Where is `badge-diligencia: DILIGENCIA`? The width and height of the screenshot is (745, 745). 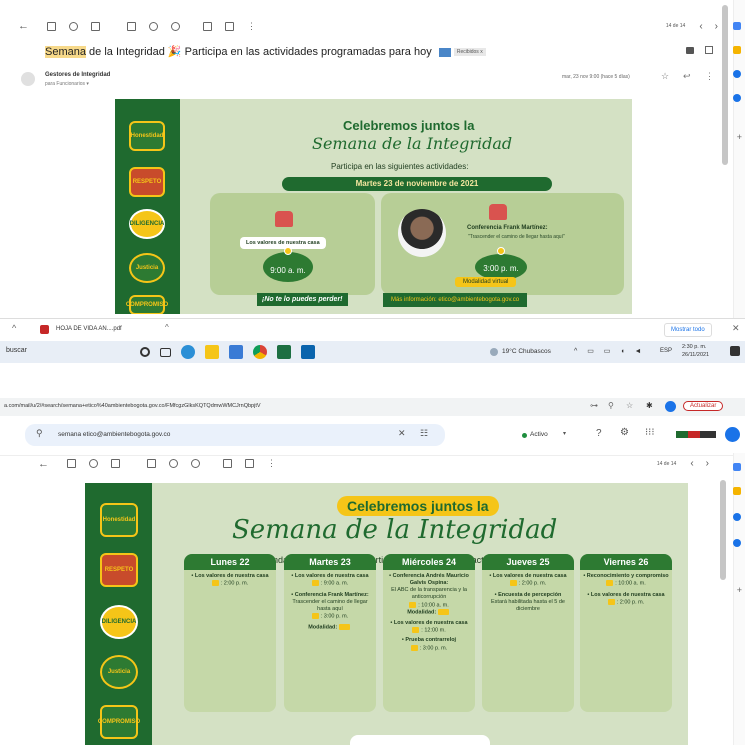
badge-diligencia: DILIGENCIA is located at coordinates (119, 622).